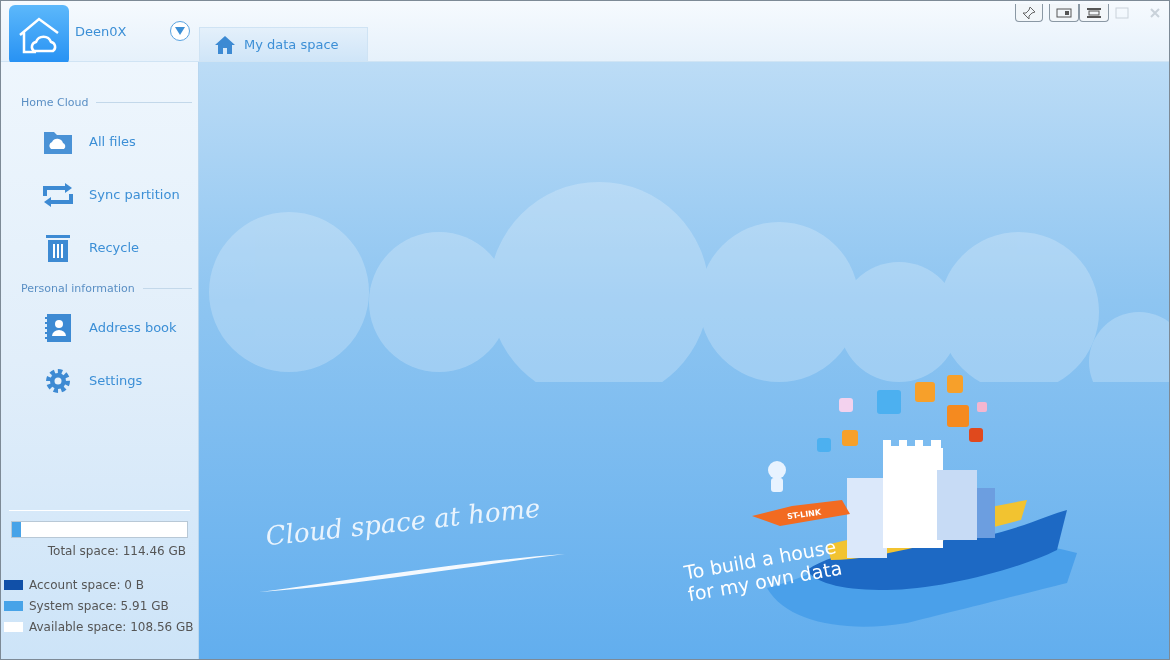 The image size is (1170, 660). I want to click on banner-label: ST-LINK, so click(804, 514).